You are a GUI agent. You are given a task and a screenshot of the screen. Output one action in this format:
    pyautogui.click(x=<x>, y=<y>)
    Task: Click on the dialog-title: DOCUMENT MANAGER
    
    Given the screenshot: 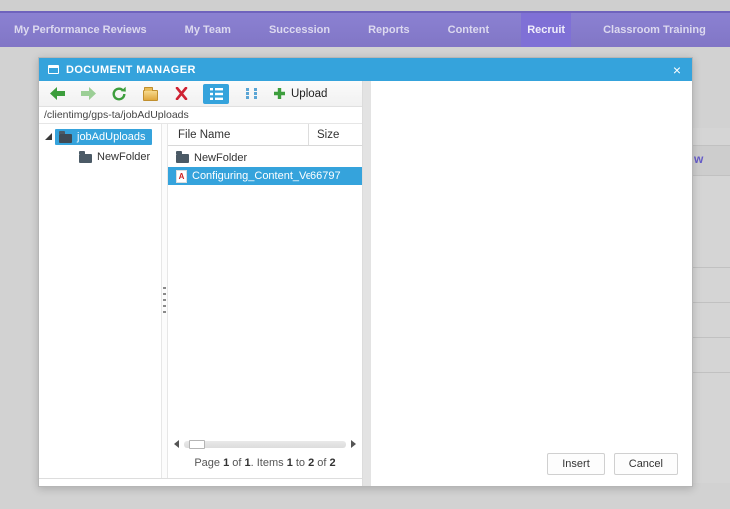 What is the action you would take?
    pyautogui.click(x=131, y=69)
    